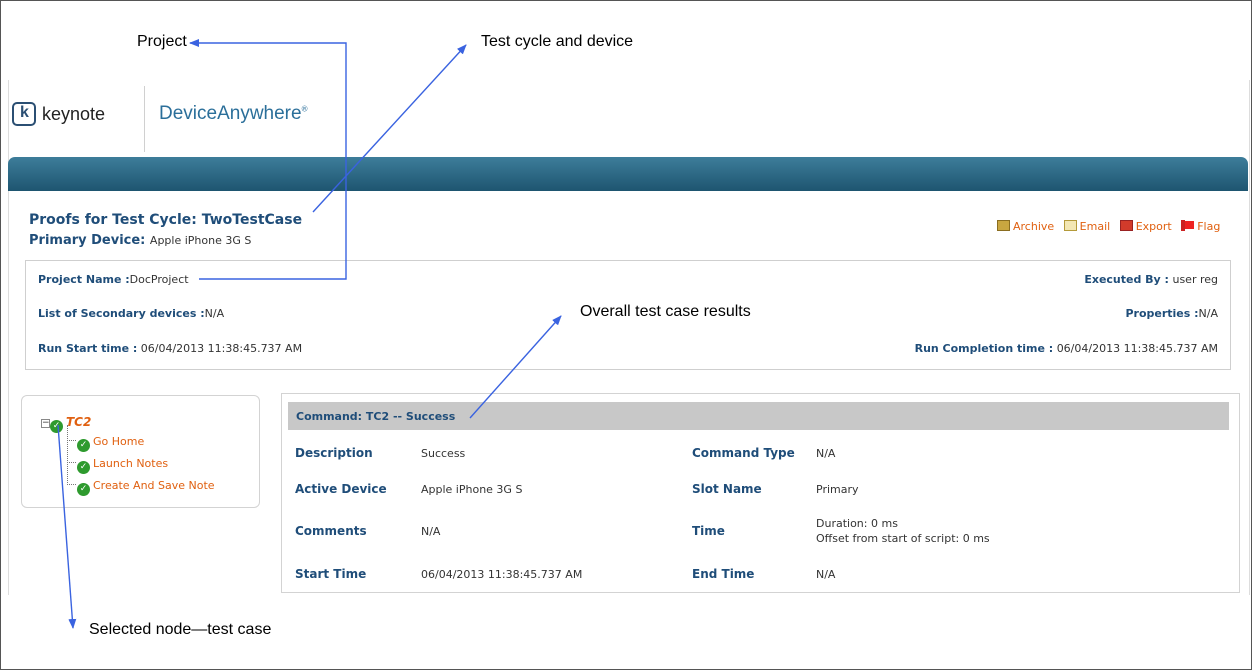 The image size is (1253, 671). What do you see at coordinates (389, 128) in the screenshot?
I see `arrow-test-cycle` at bounding box center [389, 128].